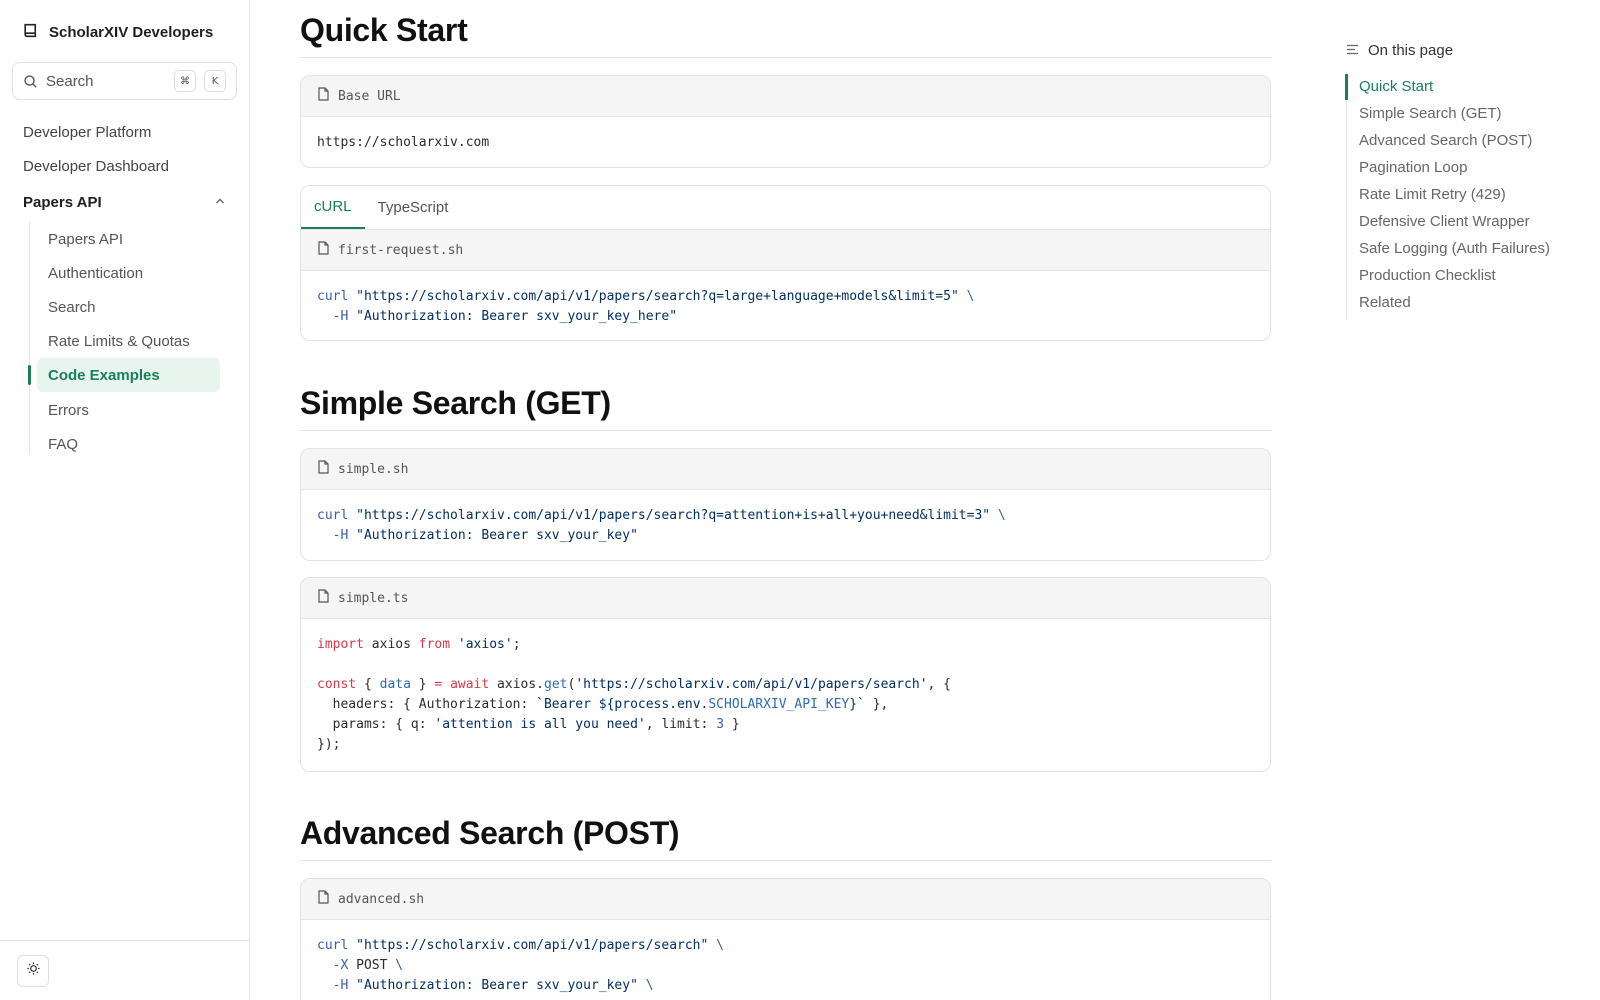  What do you see at coordinates (373, 598) in the screenshot?
I see `code-filename: simple.ts` at bounding box center [373, 598].